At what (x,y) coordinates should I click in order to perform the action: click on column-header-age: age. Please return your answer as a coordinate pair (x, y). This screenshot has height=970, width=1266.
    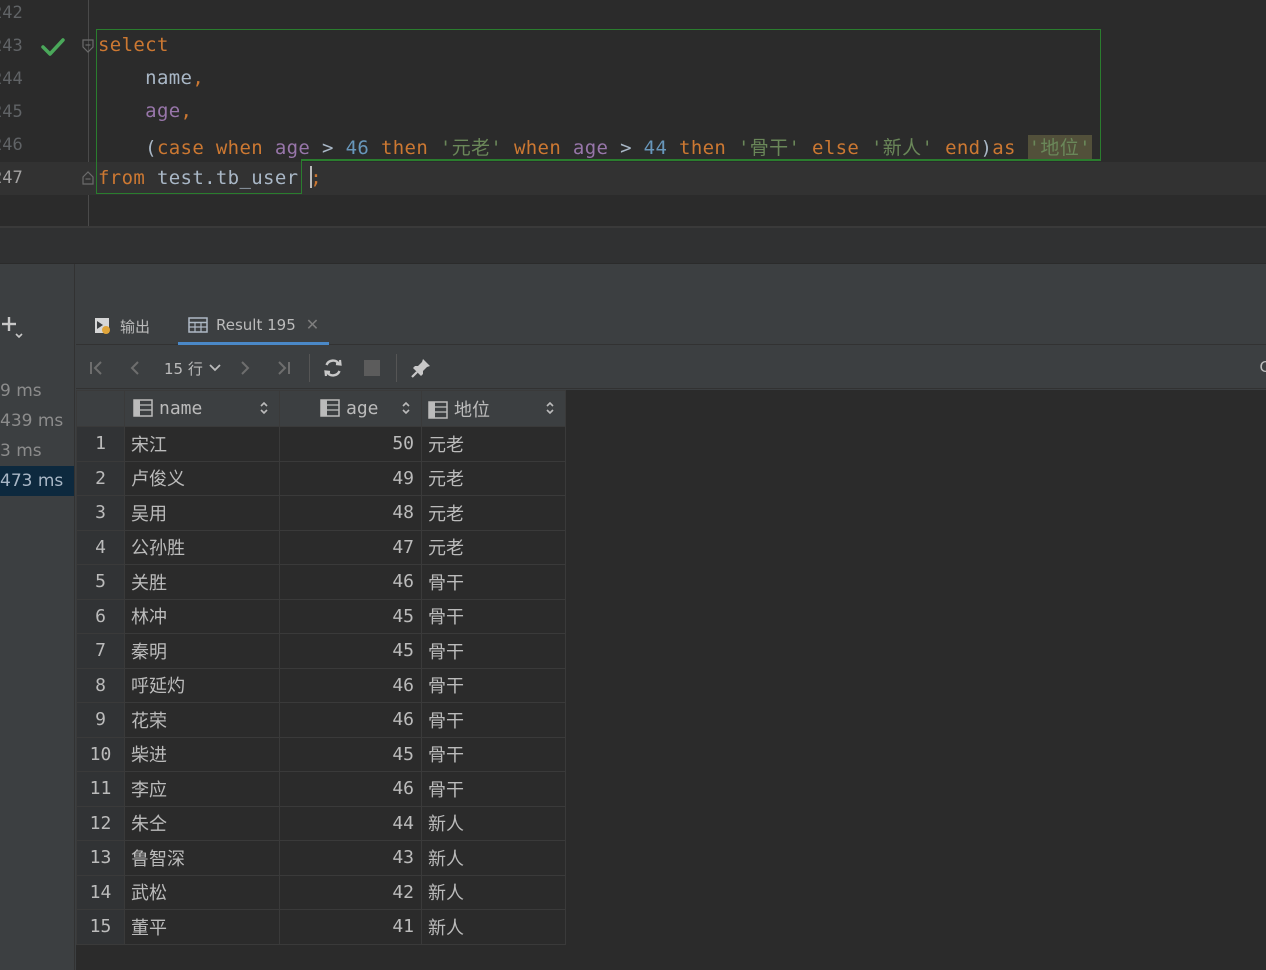
    Looking at the image, I should click on (350, 408).